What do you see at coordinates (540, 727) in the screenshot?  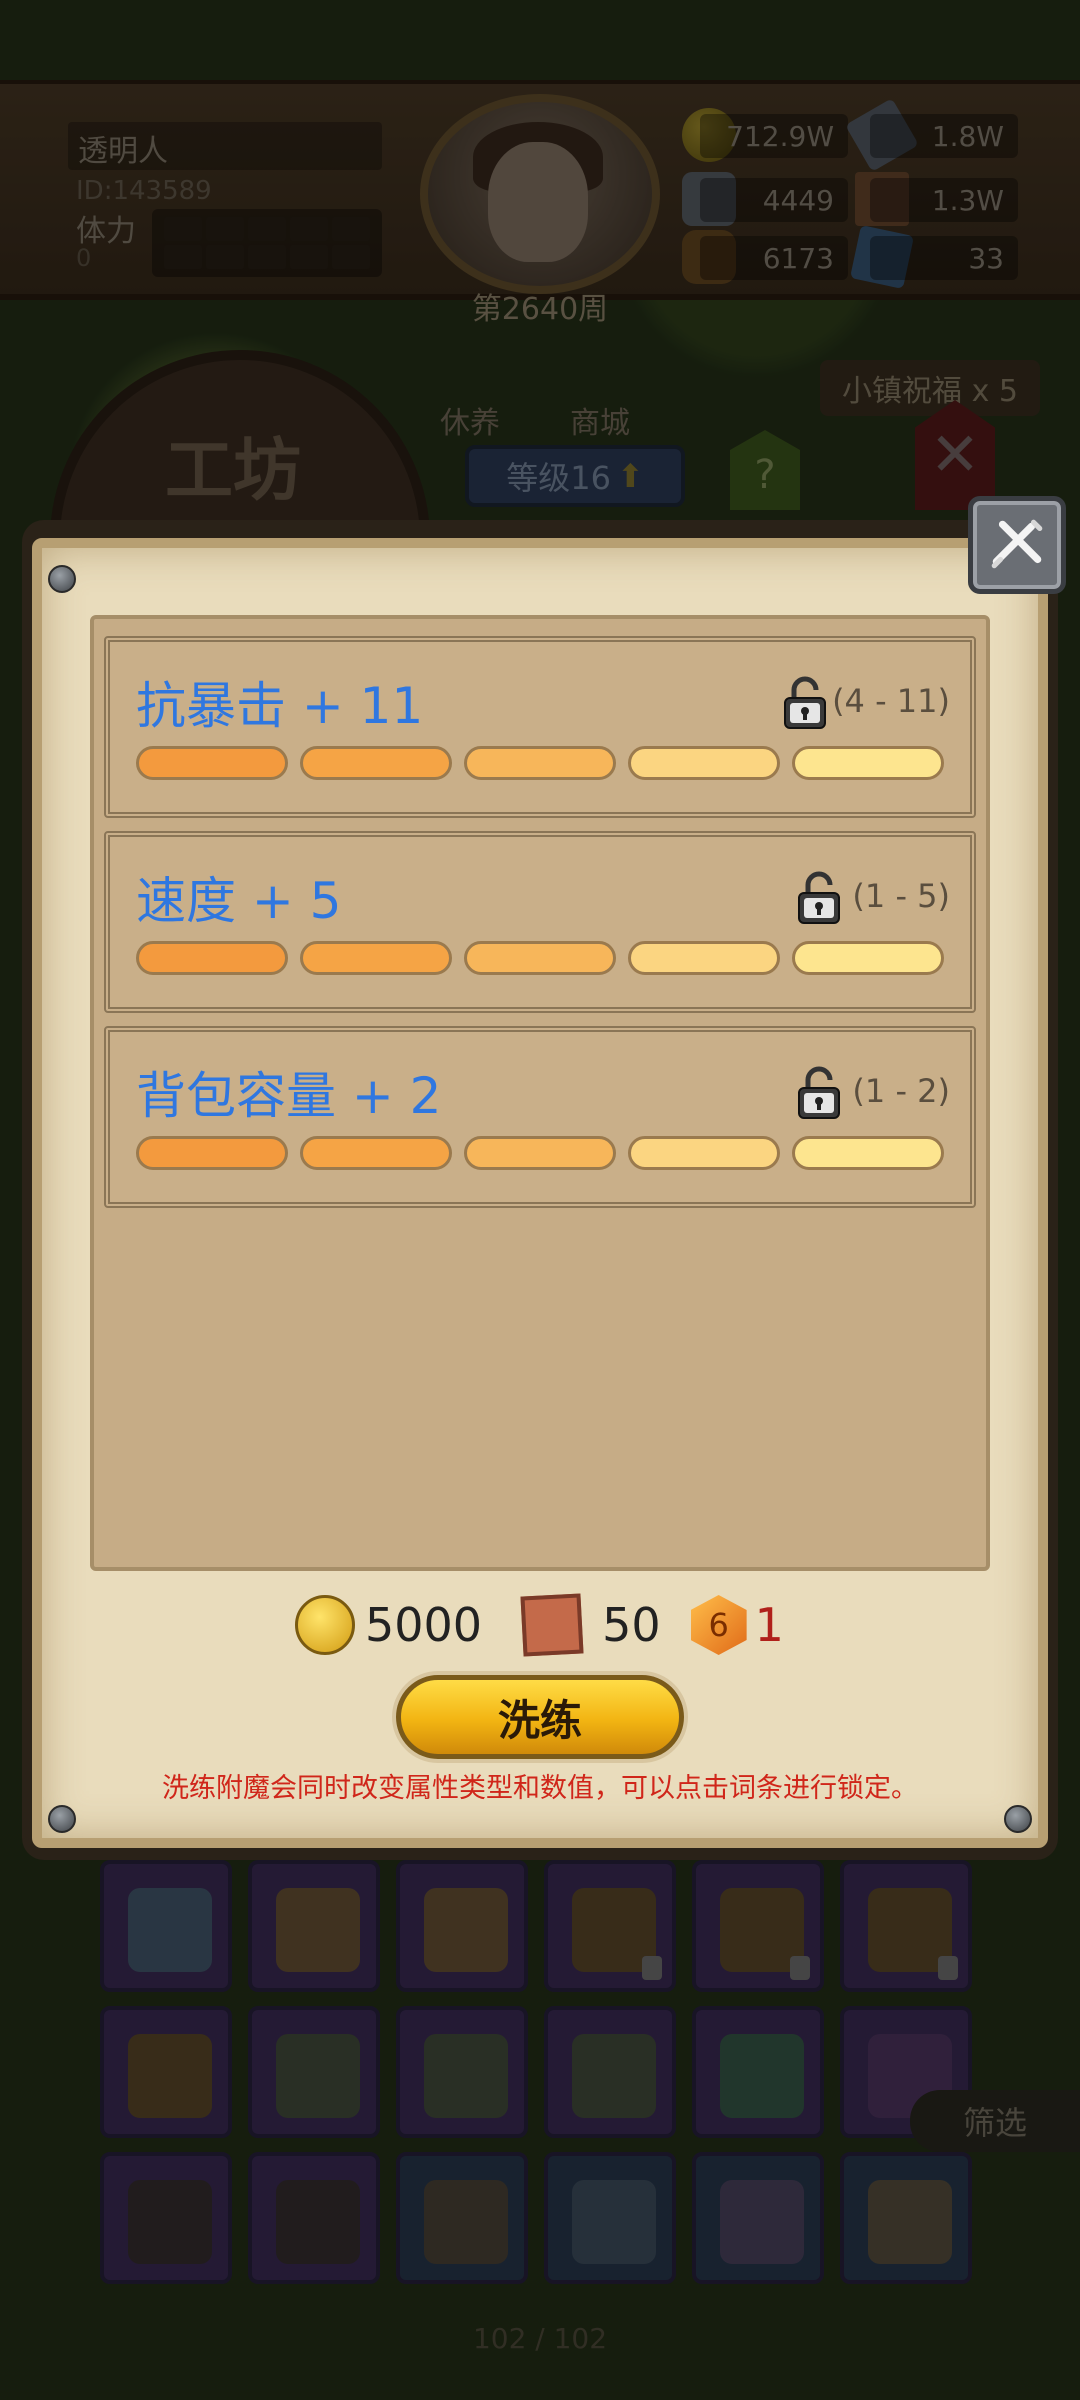 I see `stat-entry: 抗暴击 + 11 (4 - 11)` at bounding box center [540, 727].